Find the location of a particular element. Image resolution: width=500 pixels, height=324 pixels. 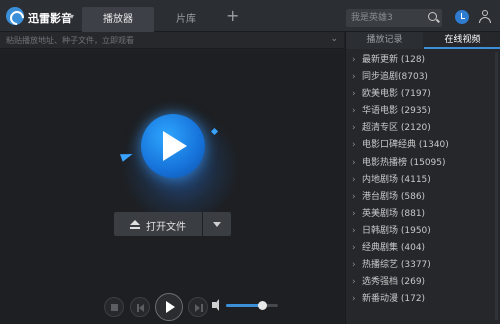

open-file-dropdown-button is located at coordinates (217, 224).